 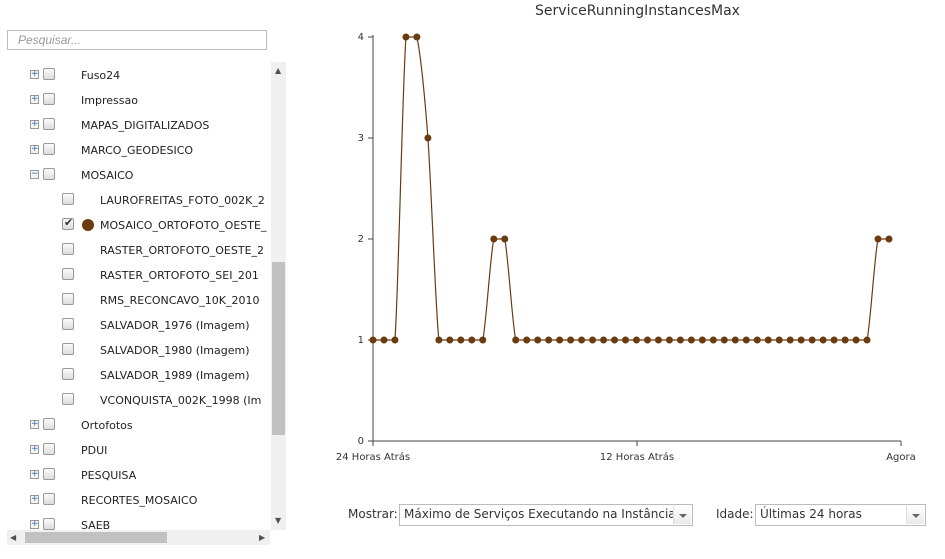 What do you see at coordinates (373, 457) in the screenshot?
I see `x-tick-label: 24 Horas Atrás` at bounding box center [373, 457].